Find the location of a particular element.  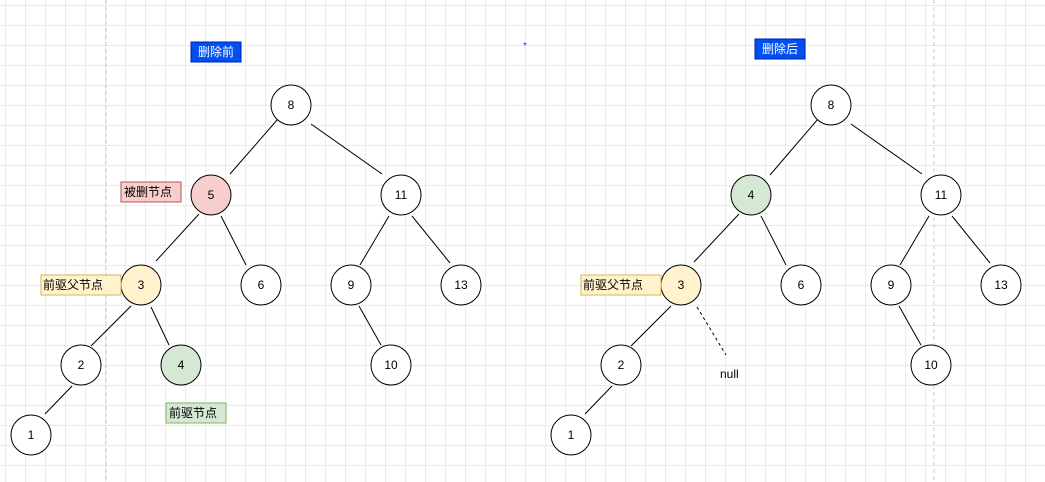

before-label-deleted: 被删节点 is located at coordinates (151, 192).